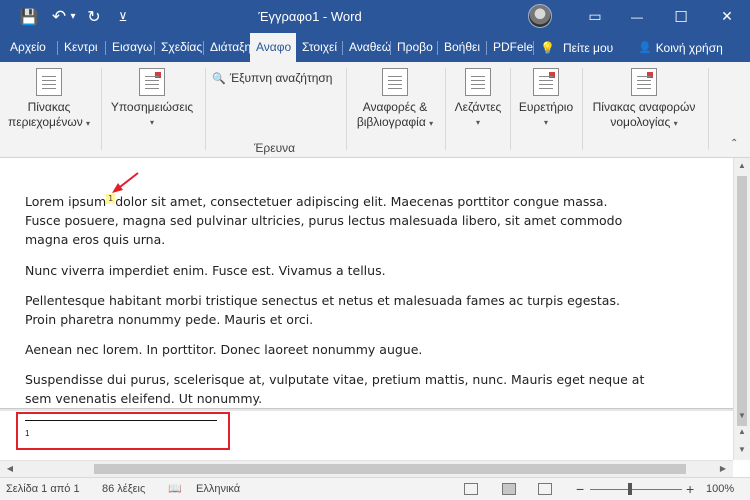 The height and width of the screenshot is (500, 750). I want to click on tab-divider, so click(533, 48).